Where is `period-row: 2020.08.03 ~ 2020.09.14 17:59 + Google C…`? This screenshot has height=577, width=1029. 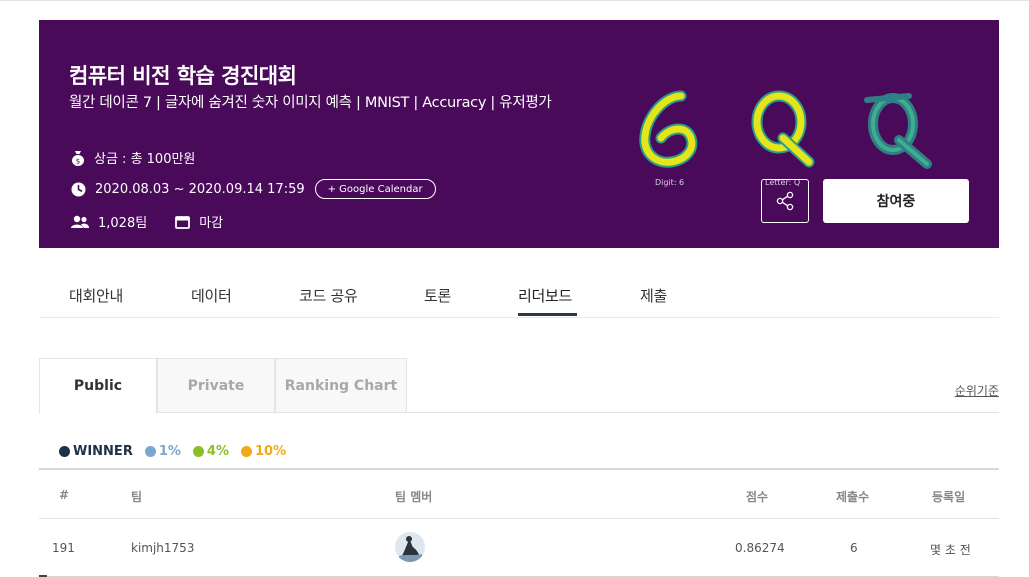 period-row: 2020.08.03 ~ 2020.09.14 17:59 + Google C… is located at coordinates (253, 189).